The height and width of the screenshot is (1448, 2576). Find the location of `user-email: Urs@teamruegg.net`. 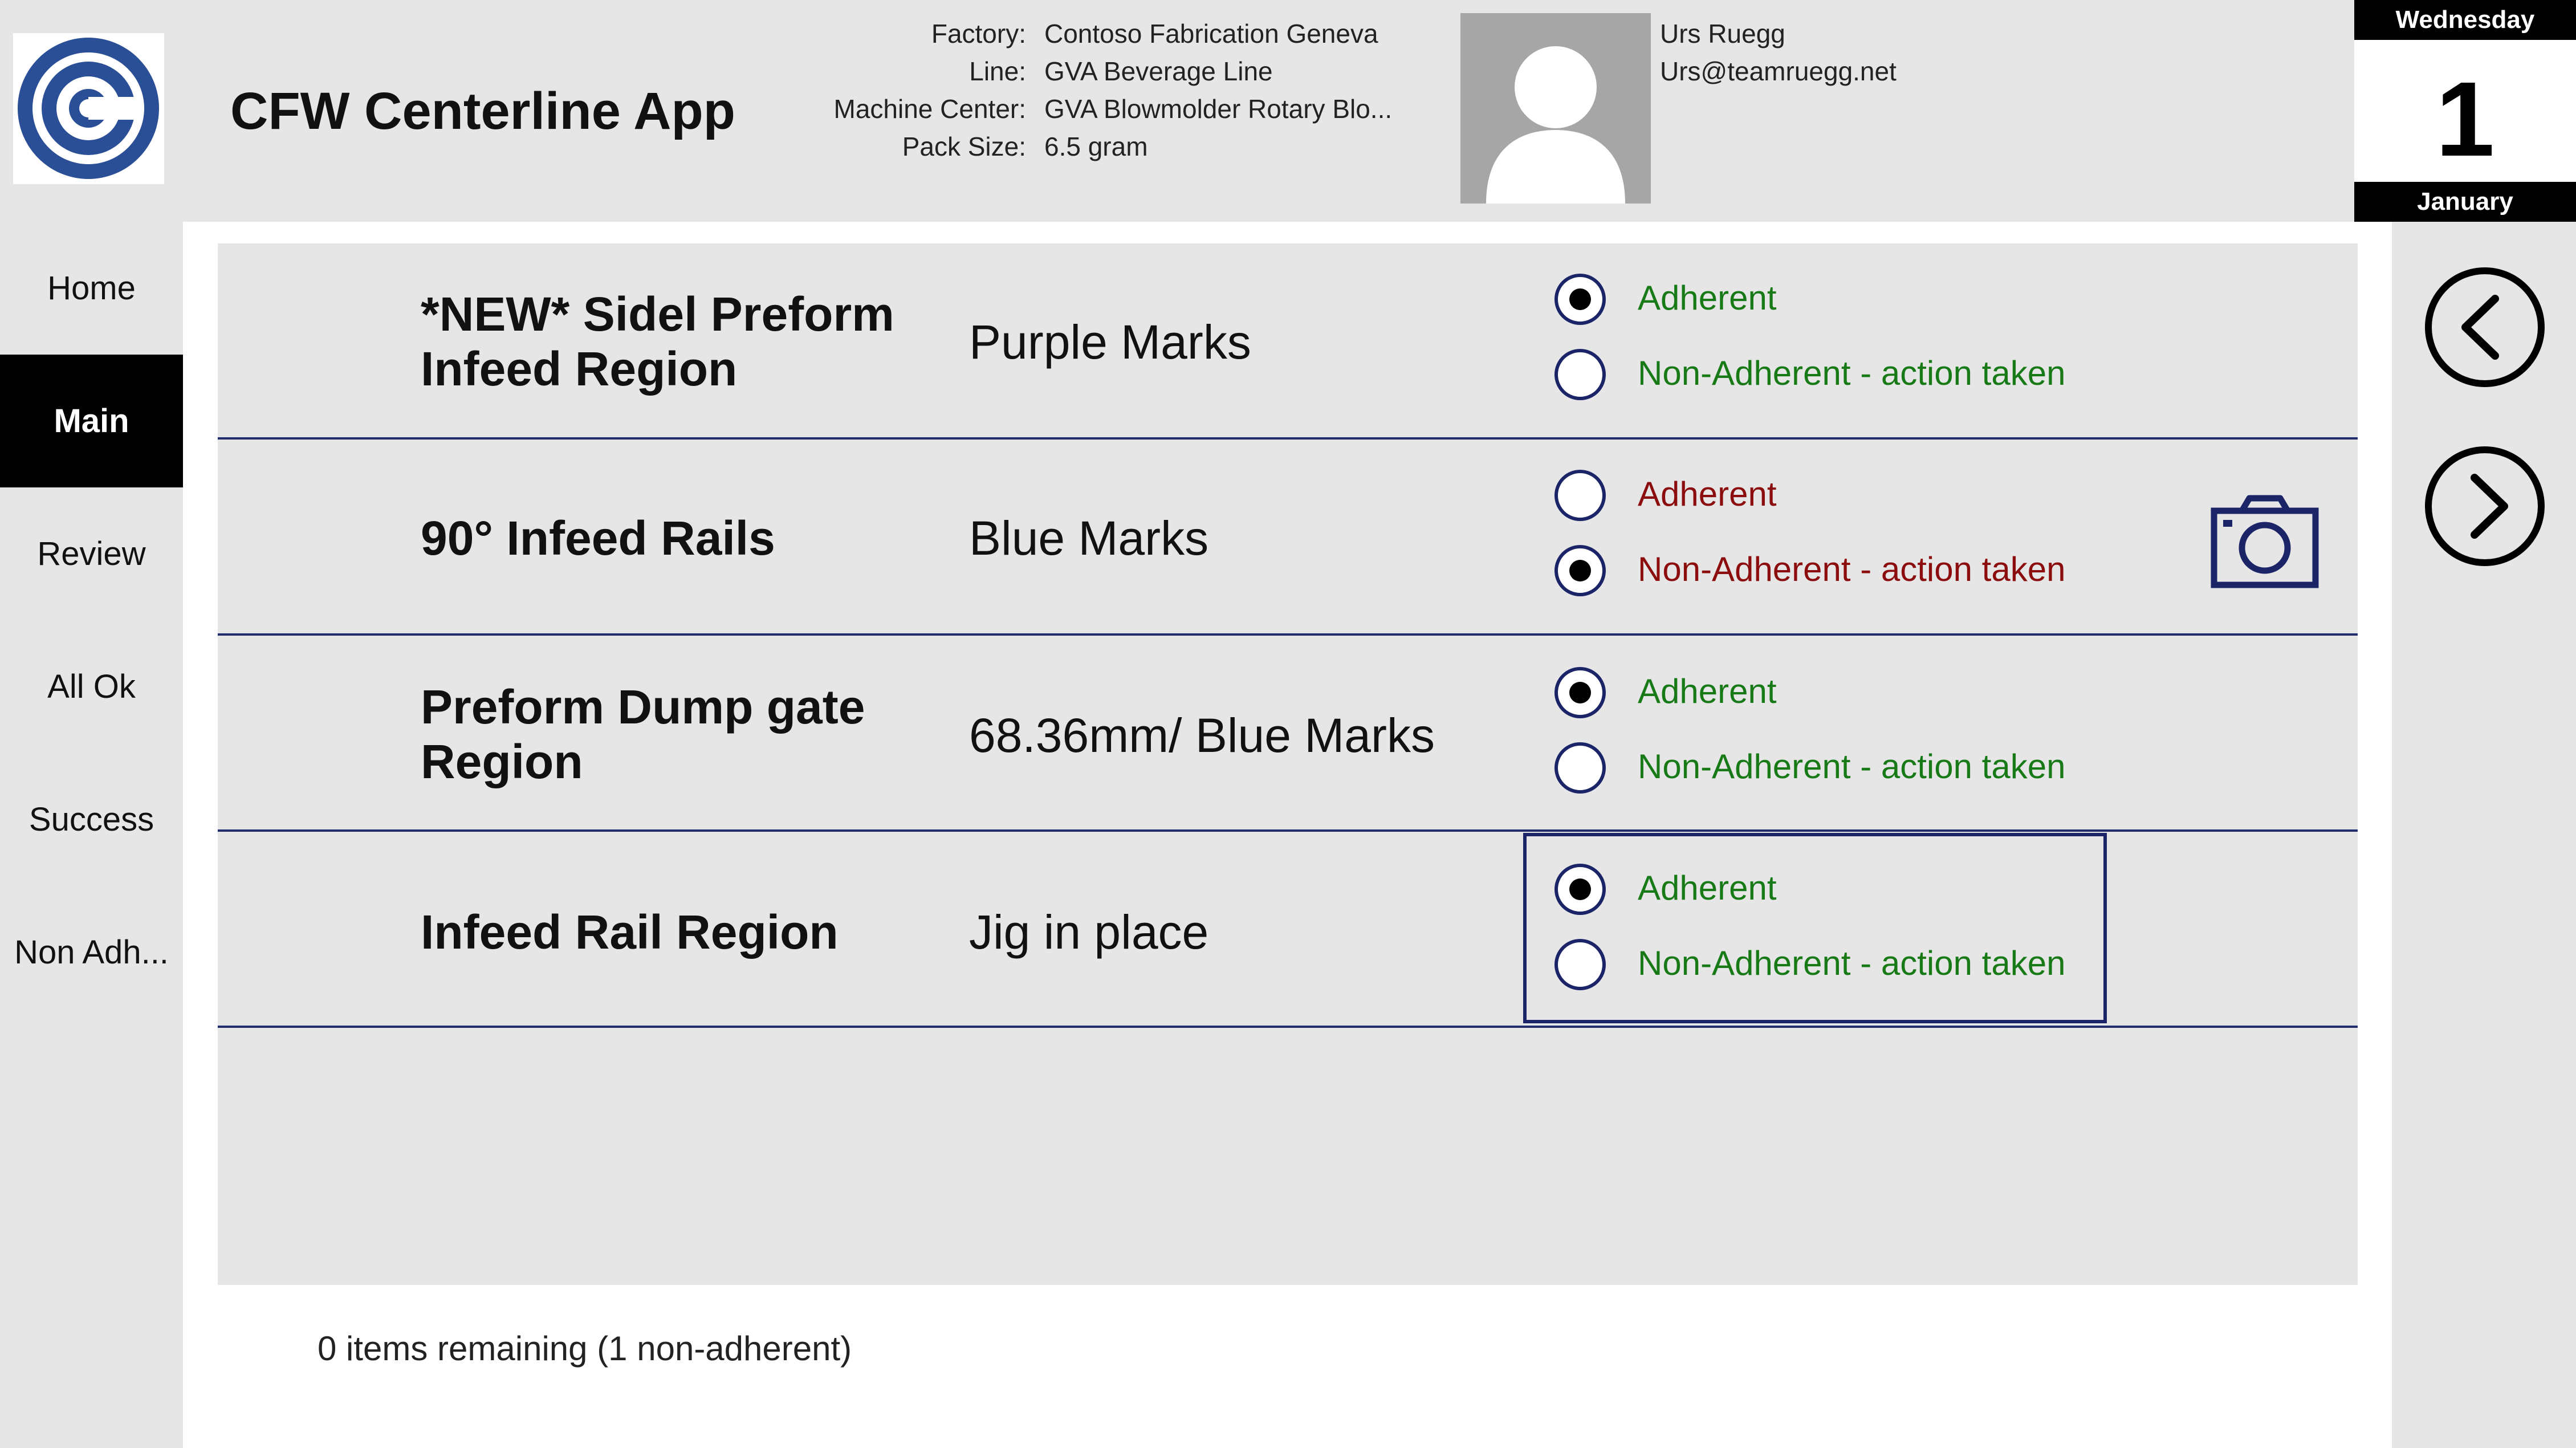

user-email: Urs@teamruegg.net is located at coordinates (1778, 71).